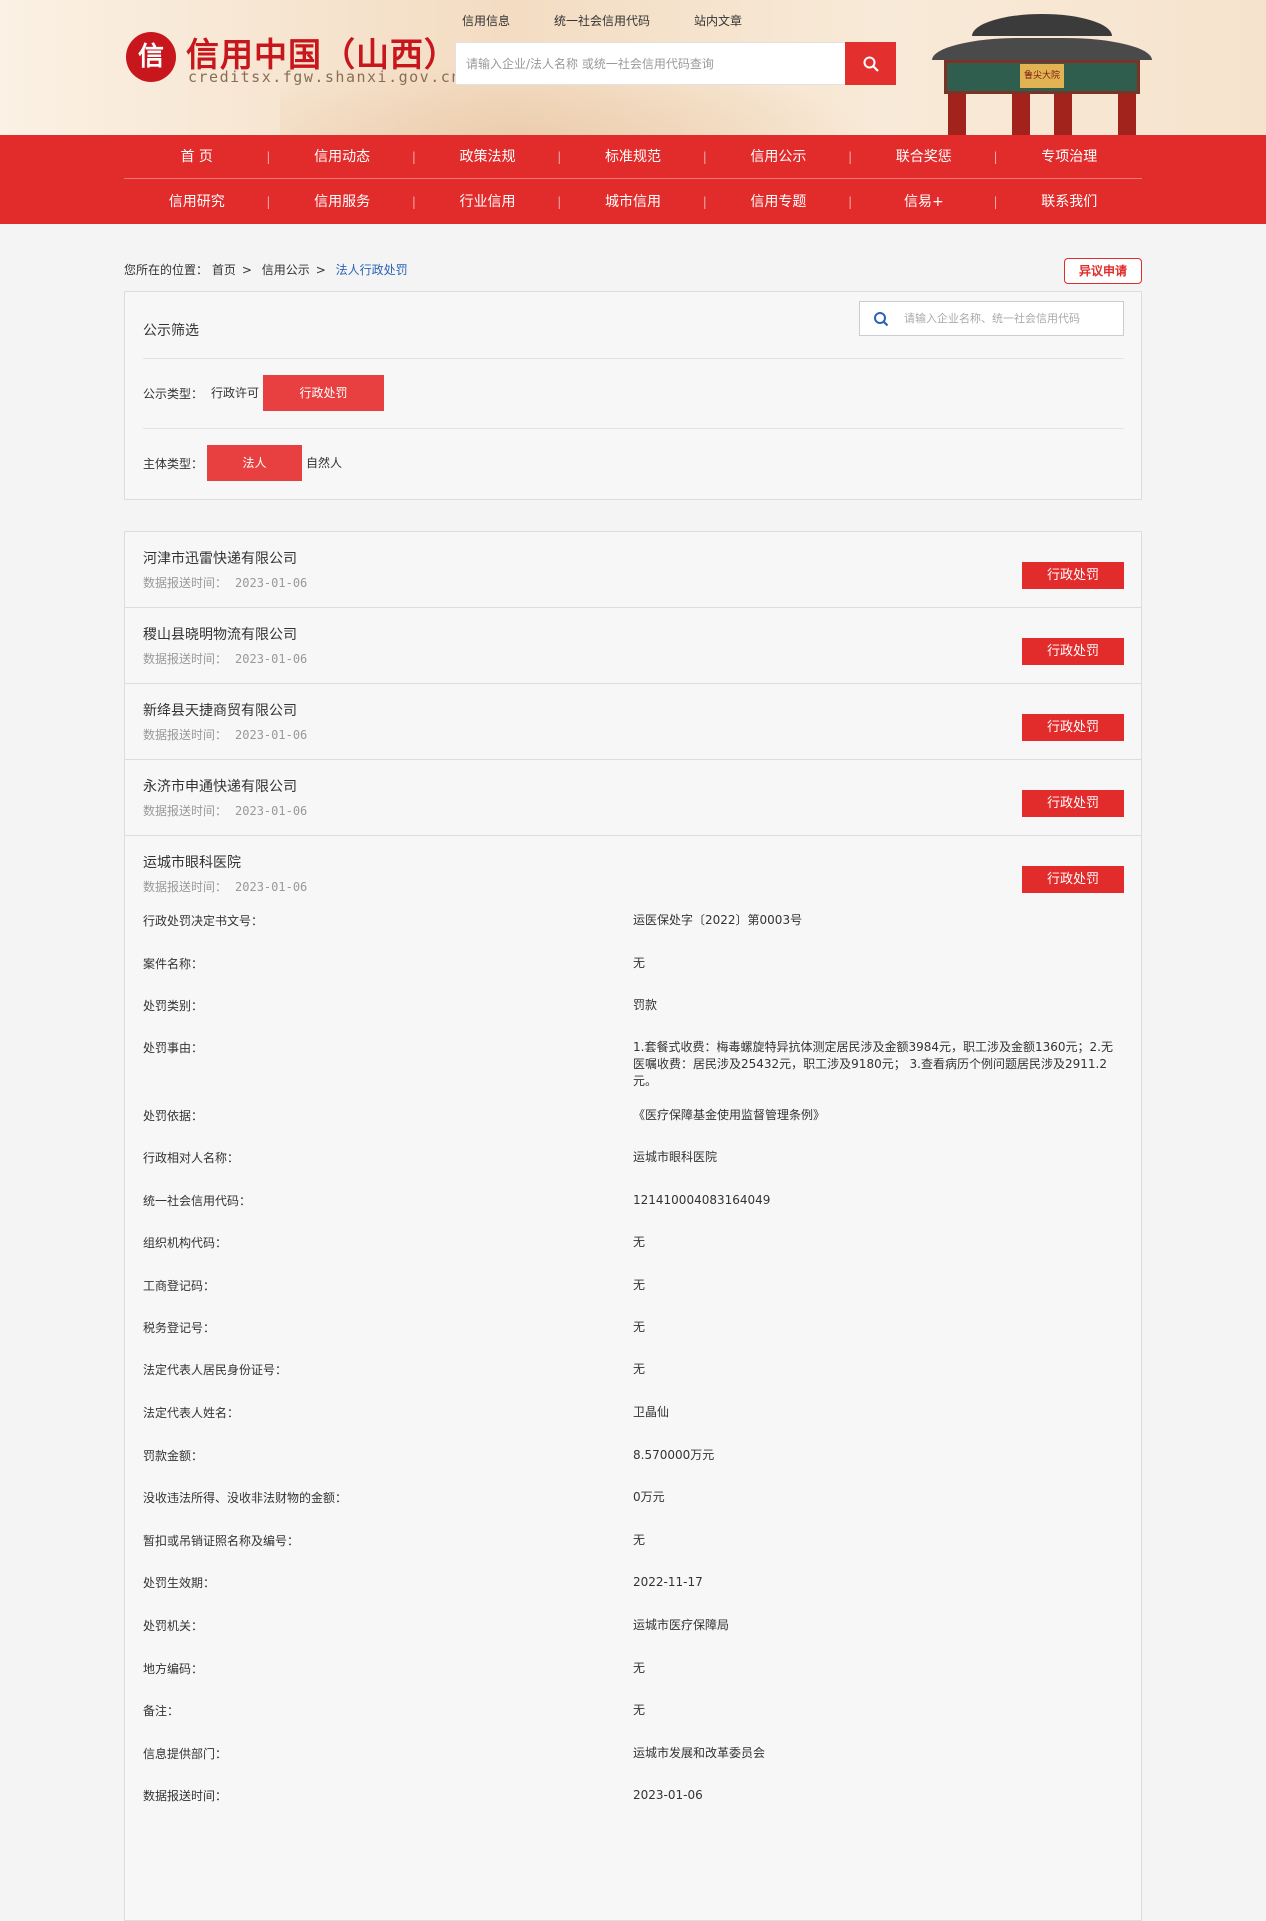 This screenshot has width=1266, height=1921. I want to click on detail-row: 工商登记码： 无, so click(623, 1285).